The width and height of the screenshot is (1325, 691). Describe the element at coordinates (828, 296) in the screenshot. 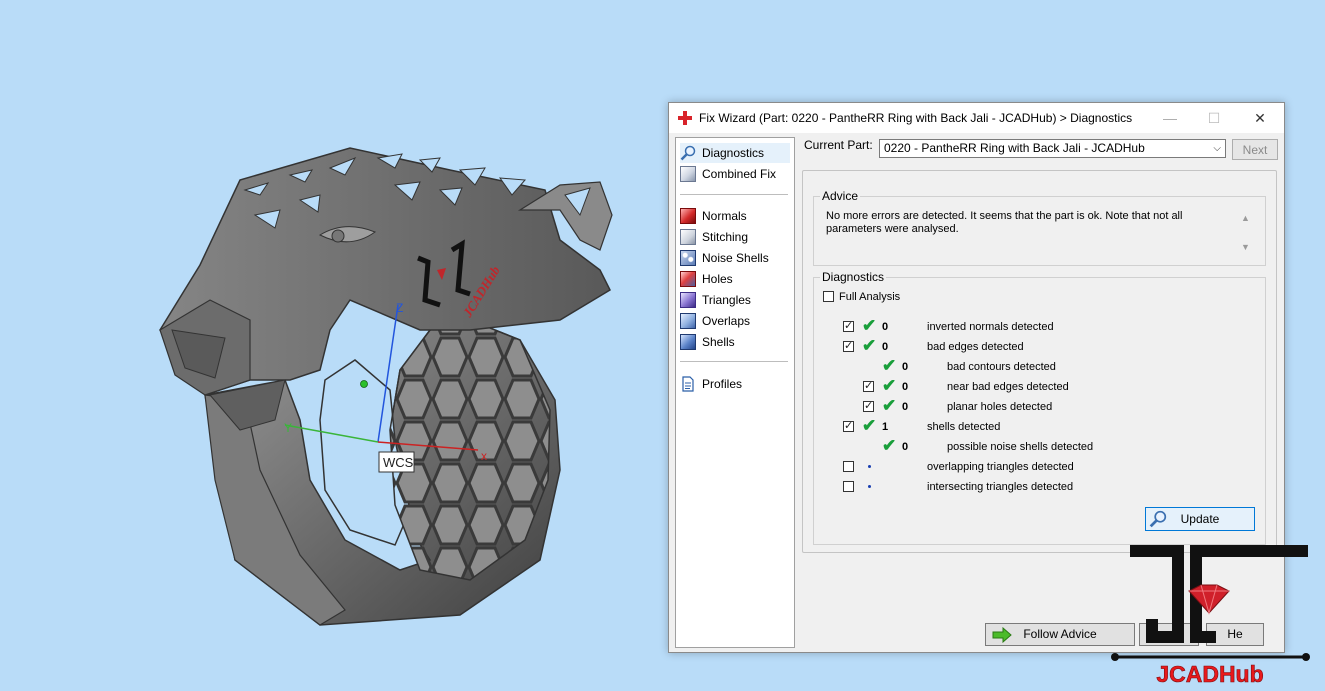

I see `full-analysis-checkbox` at that location.